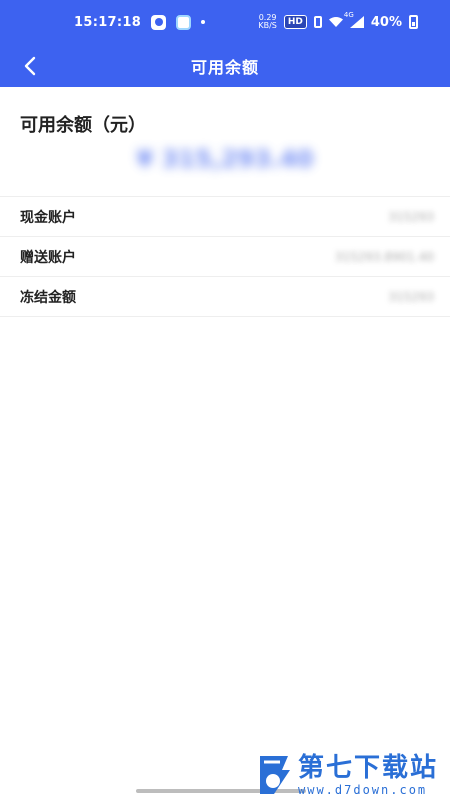 This screenshot has width=450, height=800. I want to click on notification-cloud-icon, so click(184, 22).